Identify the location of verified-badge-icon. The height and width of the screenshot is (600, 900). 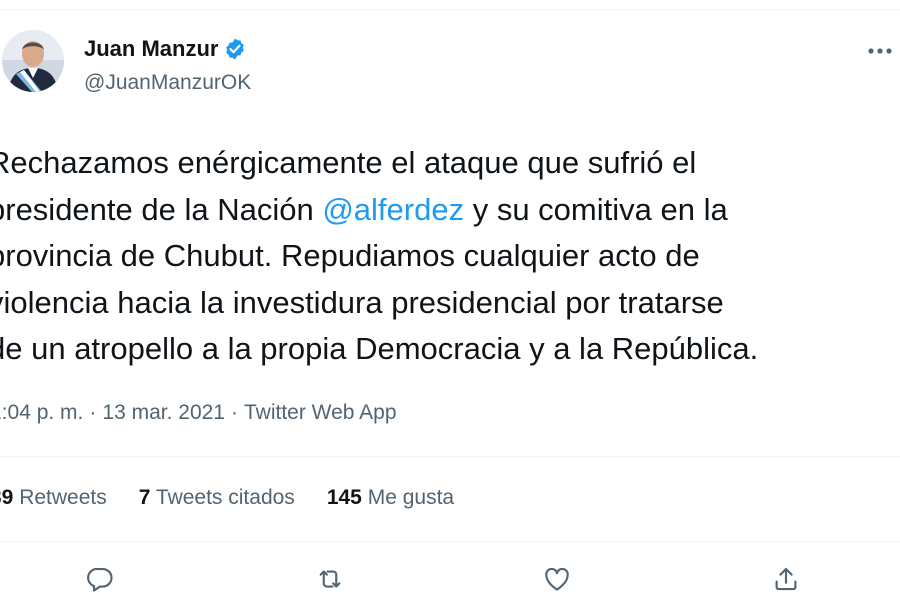
(235, 49).